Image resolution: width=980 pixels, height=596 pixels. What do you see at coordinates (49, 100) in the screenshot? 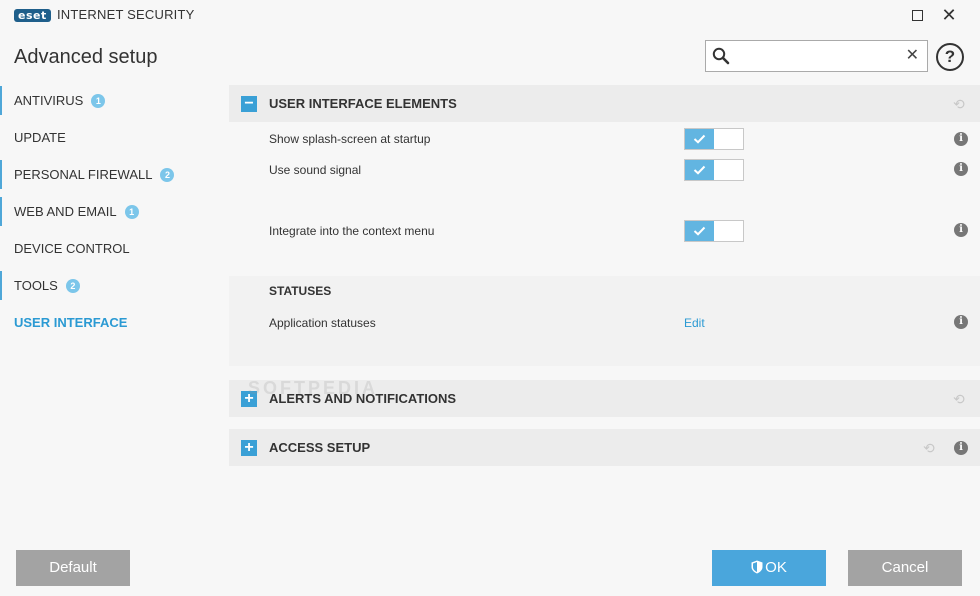
I see `sidebar-item-label: ANTIVIRUS` at bounding box center [49, 100].